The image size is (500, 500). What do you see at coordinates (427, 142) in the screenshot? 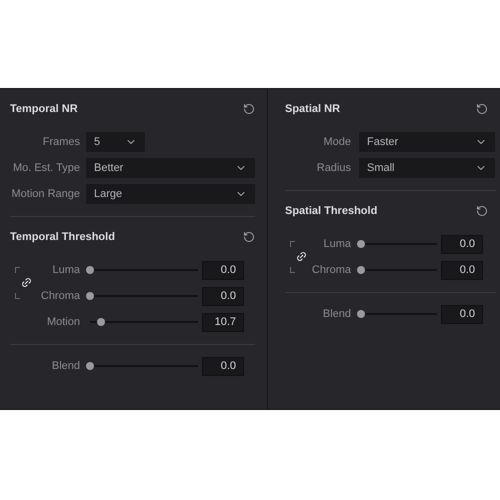
I see `dropdown: Faster` at bounding box center [427, 142].